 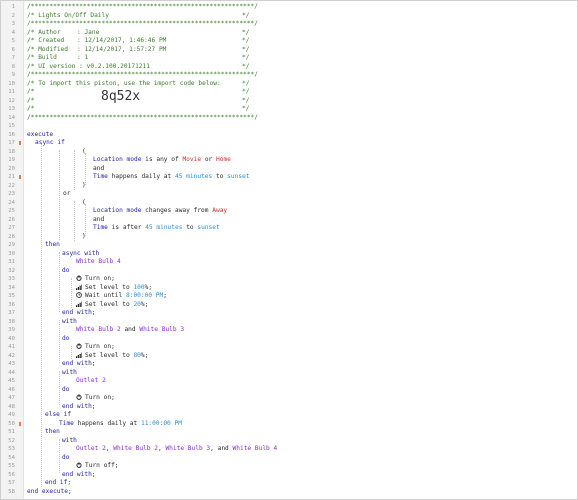 I want to click on async-if-keyword: async if, so click(x=50, y=143).